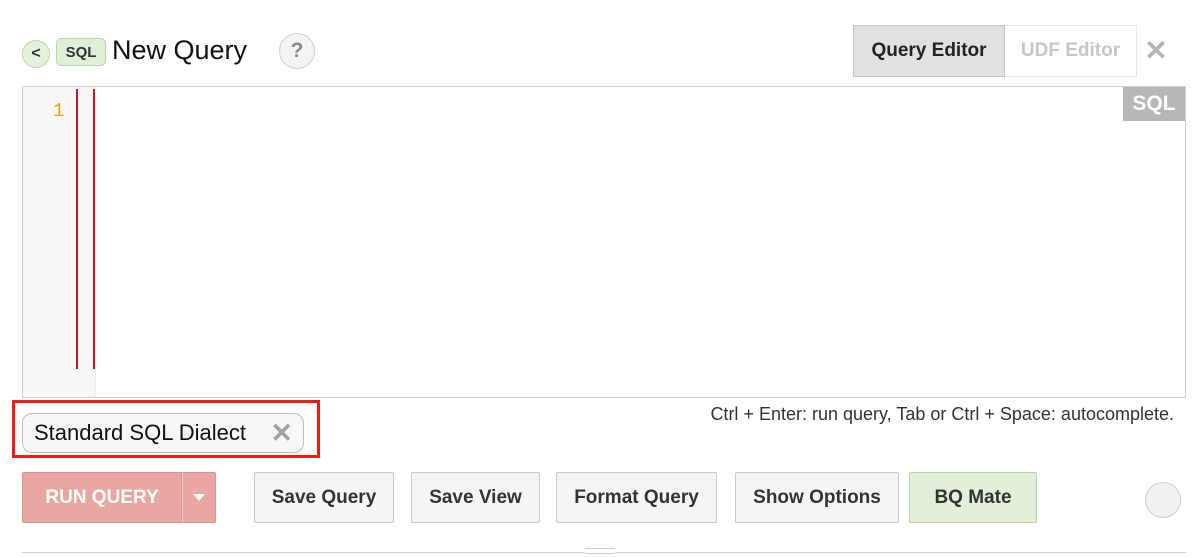  Describe the element at coordinates (297, 51) in the screenshot. I see `help-icon: ?` at that location.